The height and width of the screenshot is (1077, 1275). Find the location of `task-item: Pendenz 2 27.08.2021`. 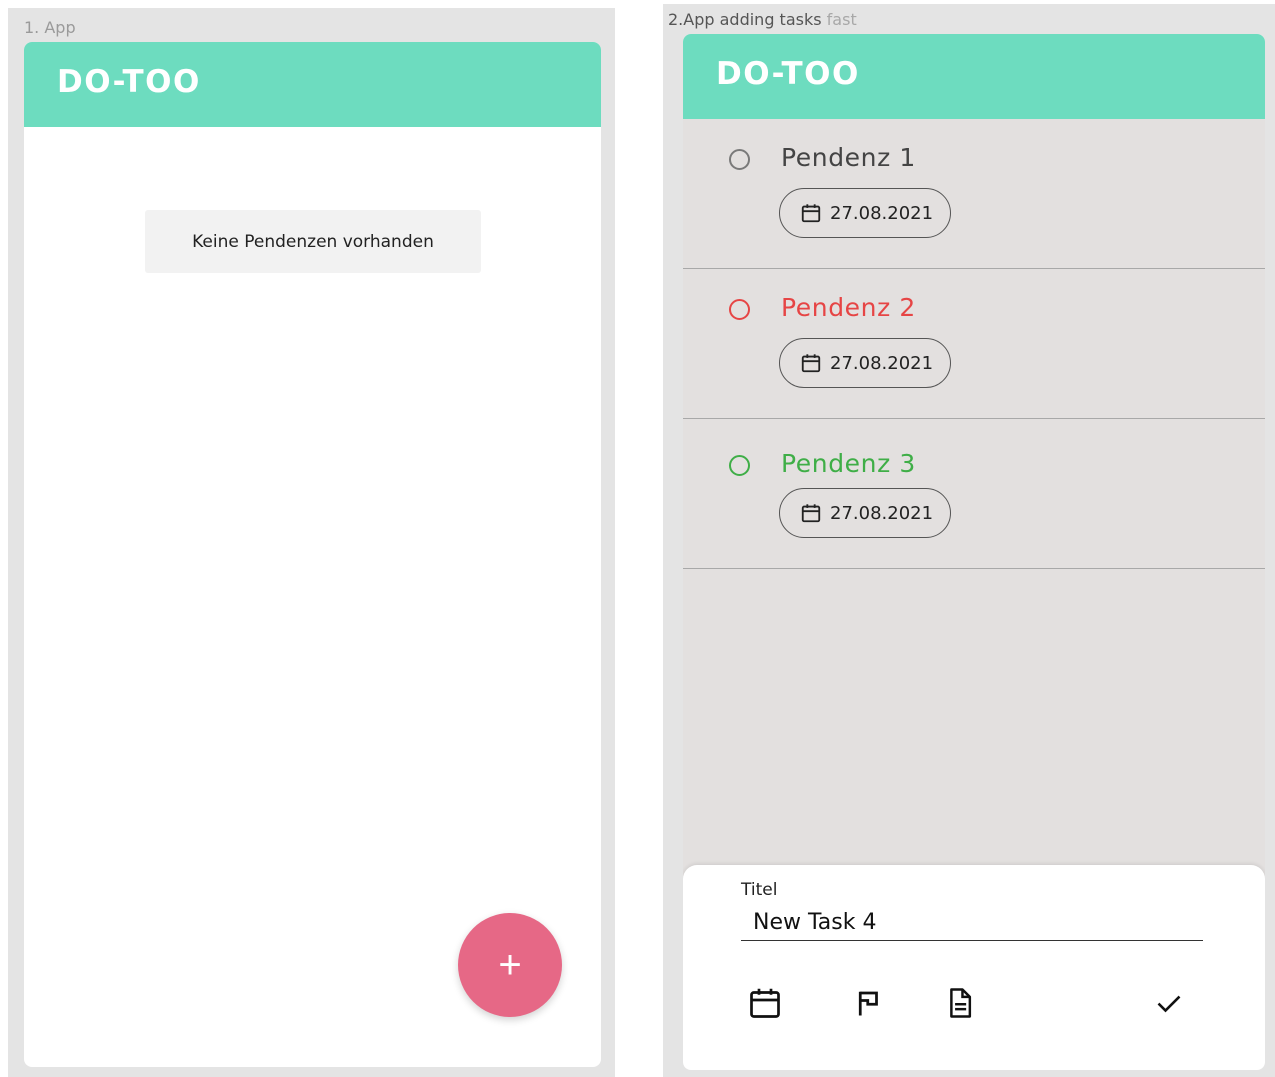

task-item: Pendenz 2 27.08.2021 is located at coordinates (974, 344).